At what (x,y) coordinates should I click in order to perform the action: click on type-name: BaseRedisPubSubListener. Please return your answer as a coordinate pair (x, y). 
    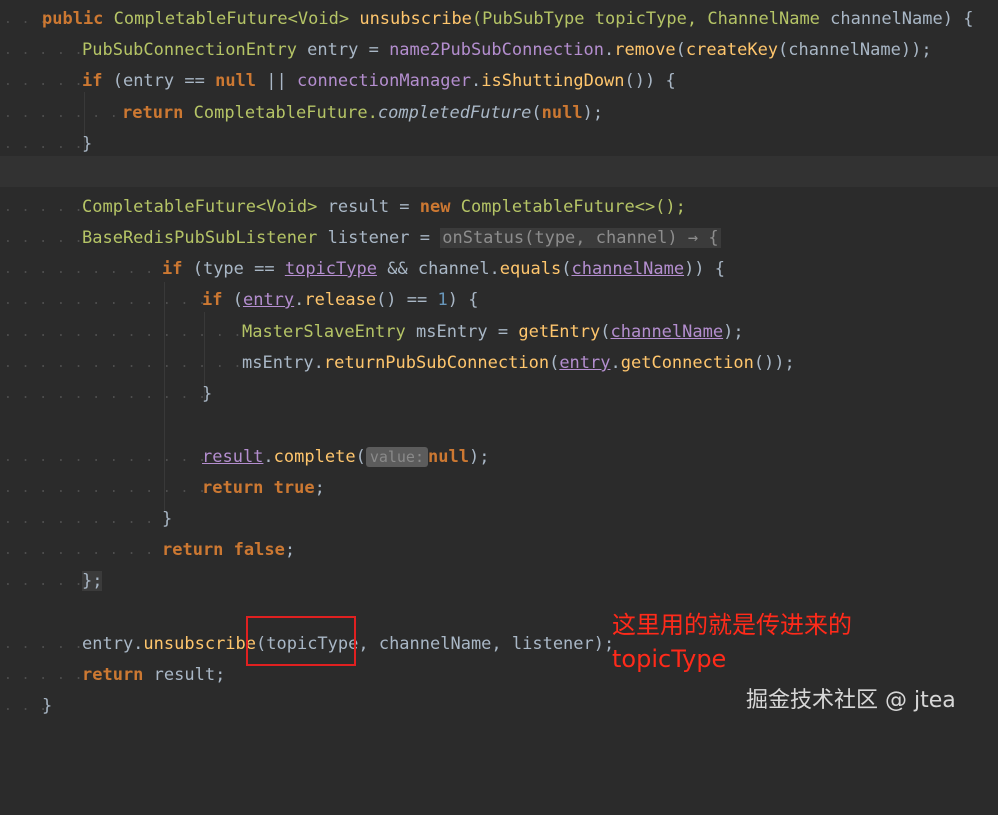
    Looking at the image, I should click on (200, 238).